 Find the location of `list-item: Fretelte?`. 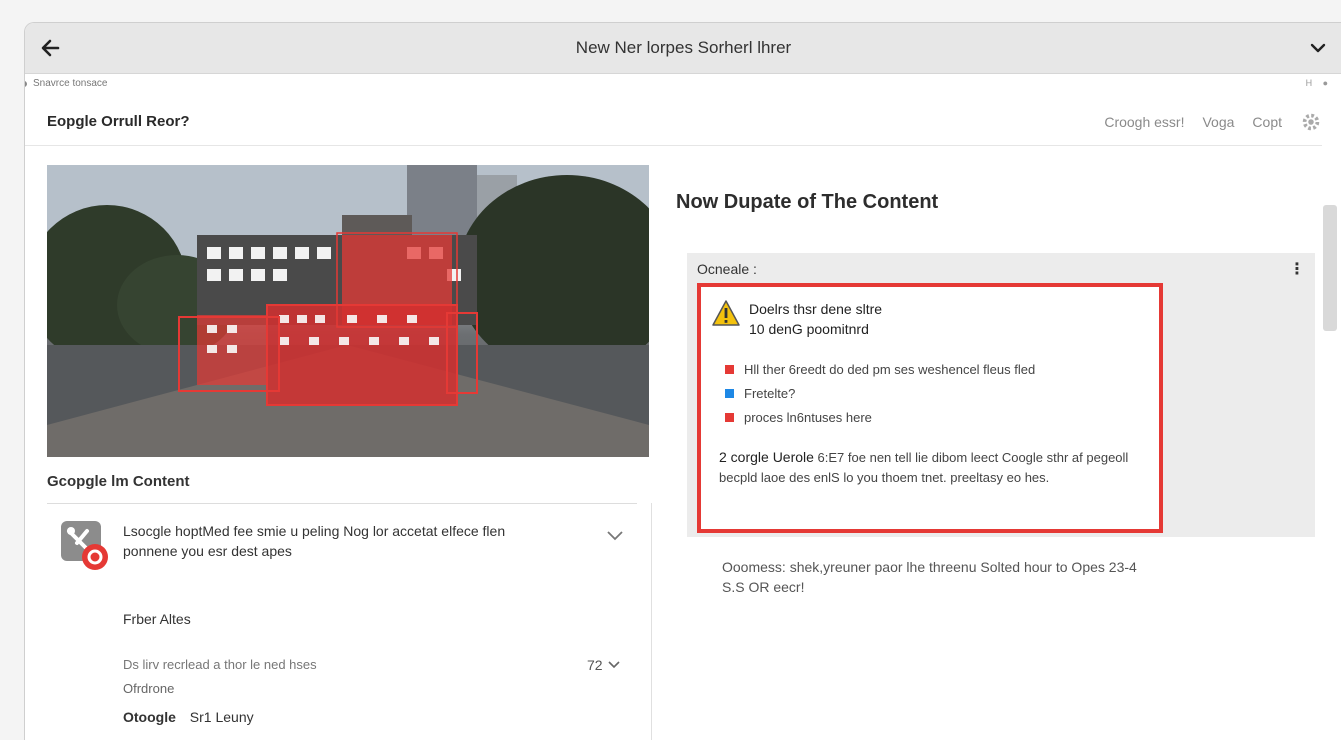

list-item: Fretelte? is located at coordinates (880, 393).